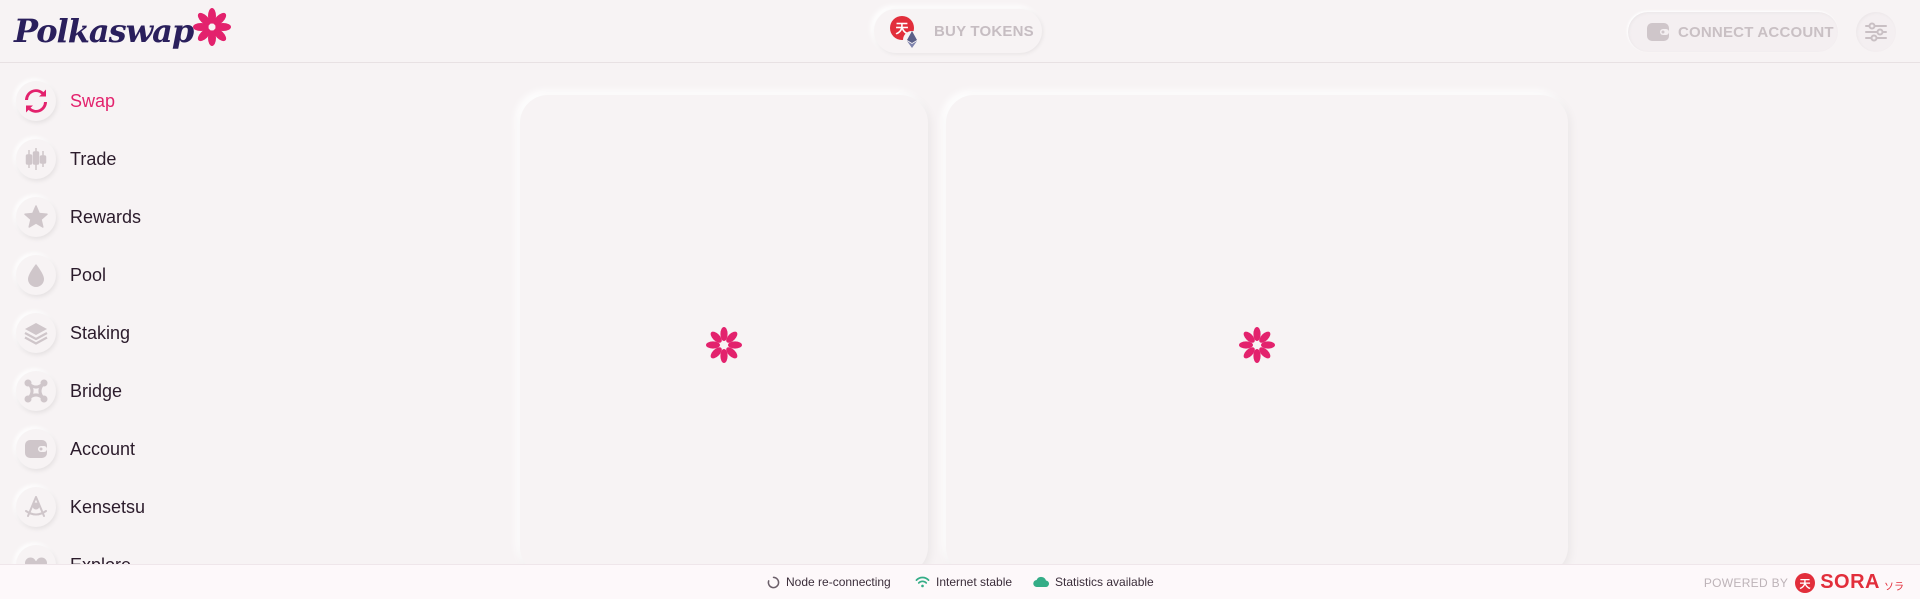 This screenshot has width=1920, height=599. What do you see at coordinates (838, 582) in the screenshot?
I see `node-status-text: Node re-connecting` at bounding box center [838, 582].